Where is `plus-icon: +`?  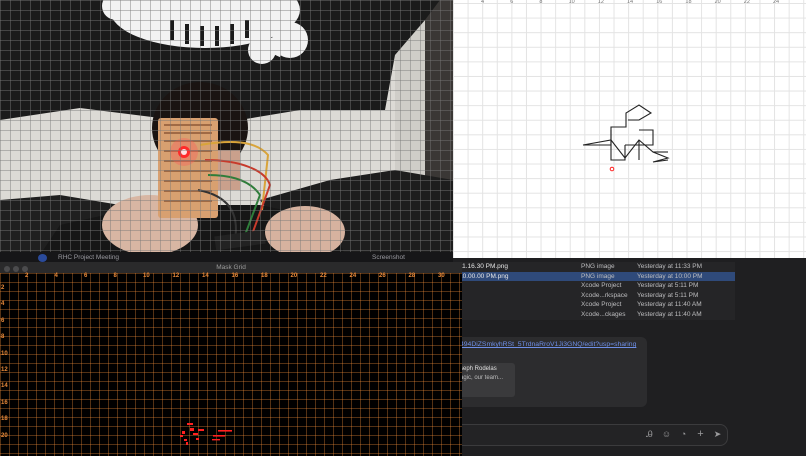 plus-icon: + is located at coordinates (700, 434).